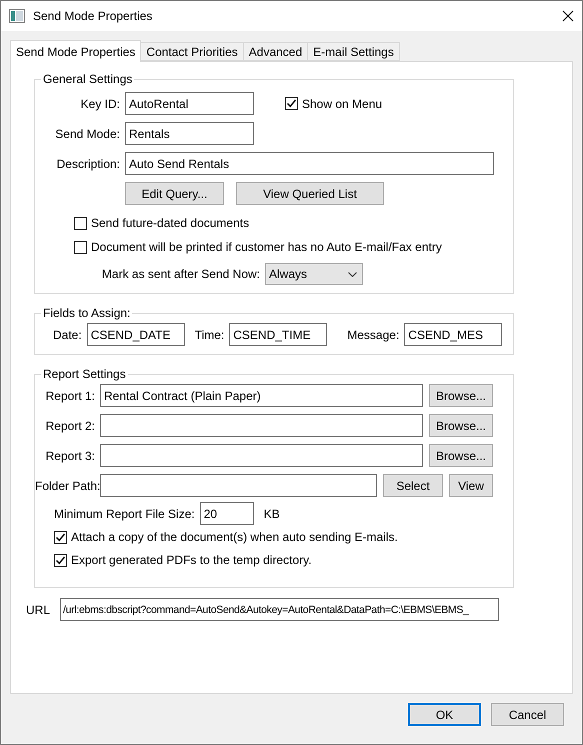 The image size is (583, 745). Describe the element at coordinates (88, 79) in the screenshot. I see `group-title: General Settings` at that location.